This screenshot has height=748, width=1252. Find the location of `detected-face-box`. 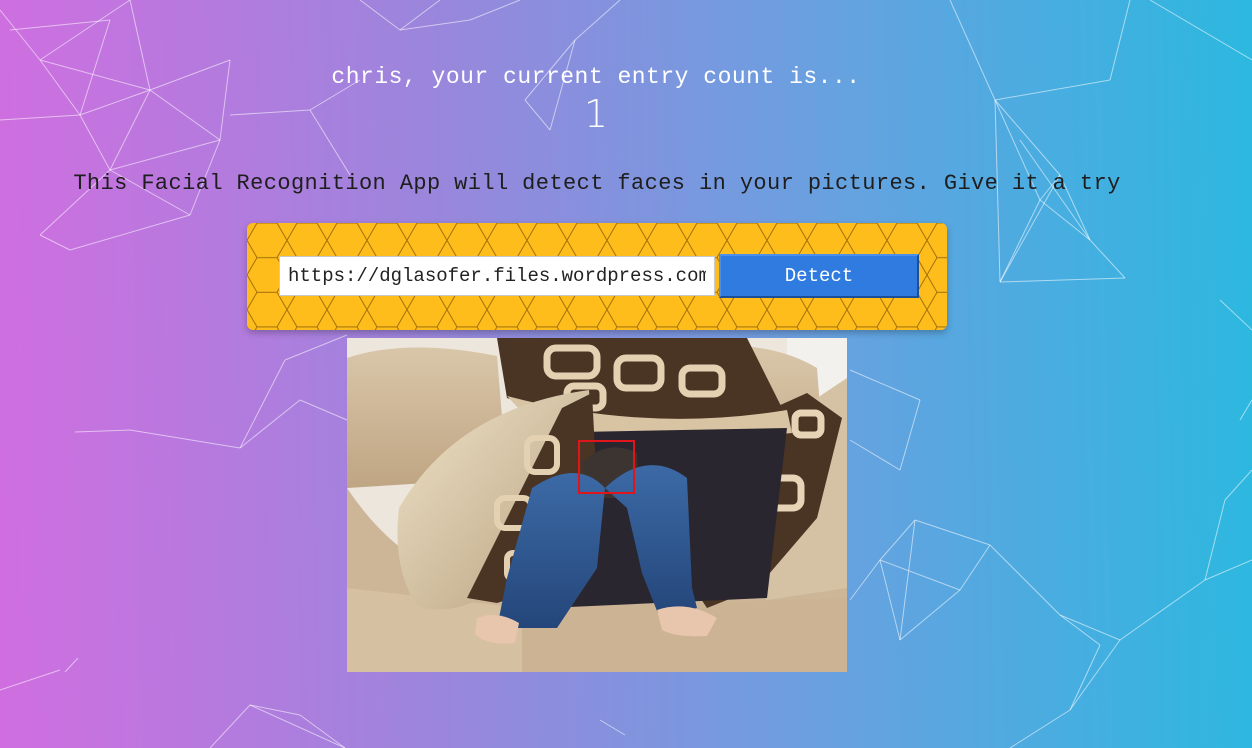

detected-face-box is located at coordinates (606, 467).